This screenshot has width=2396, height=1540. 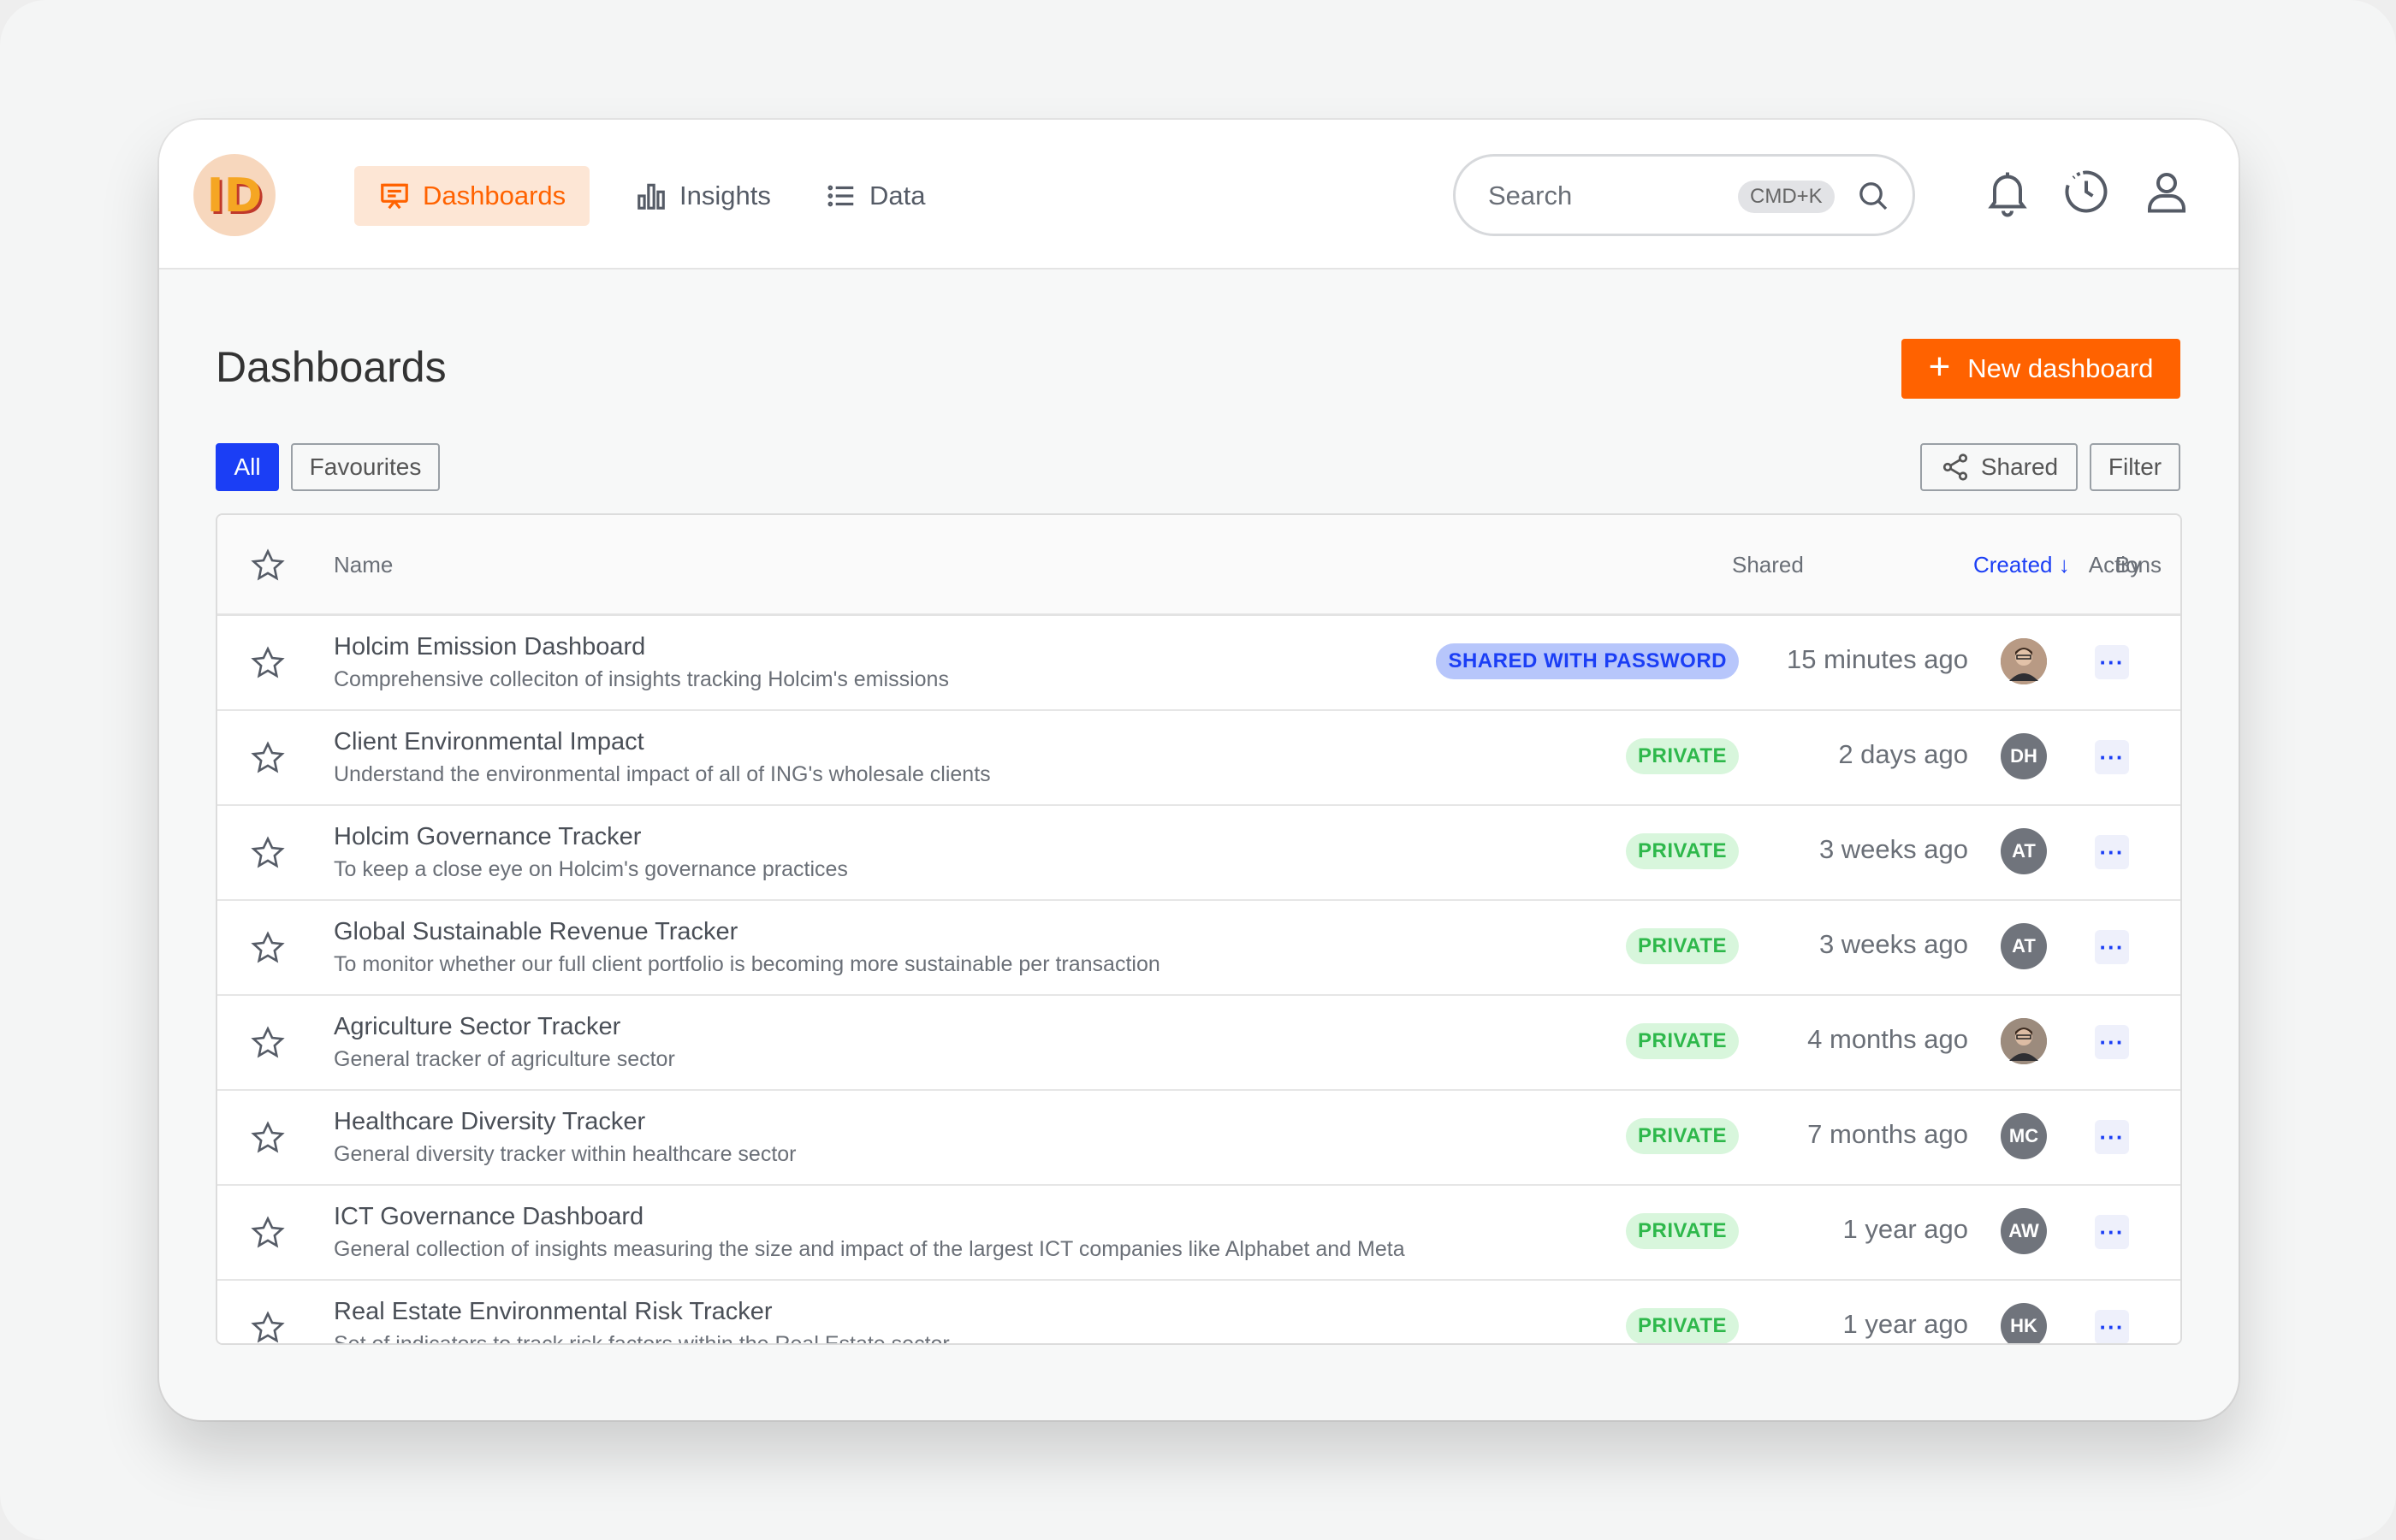 What do you see at coordinates (536, 932) in the screenshot?
I see `dashboard-title: Global Sustainable Revenue Tracker` at bounding box center [536, 932].